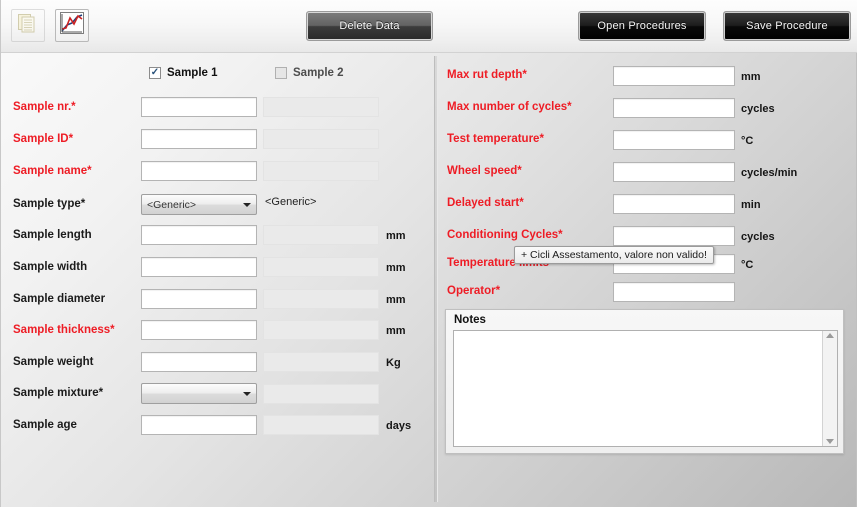  Describe the element at coordinates (192, 73) in the screenshot. I see `sample-1-label: Sample 1` at that location.